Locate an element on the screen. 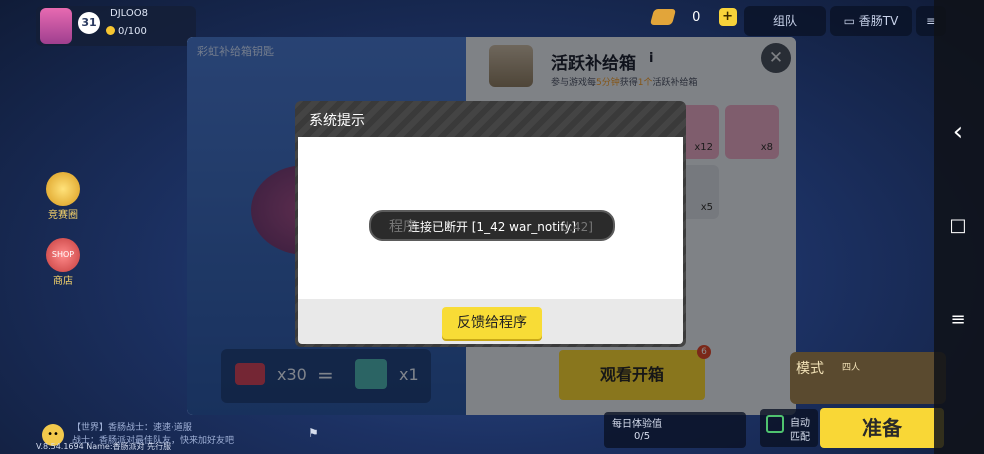  coin-count: 0/100 is located at coordinates (132, 31).